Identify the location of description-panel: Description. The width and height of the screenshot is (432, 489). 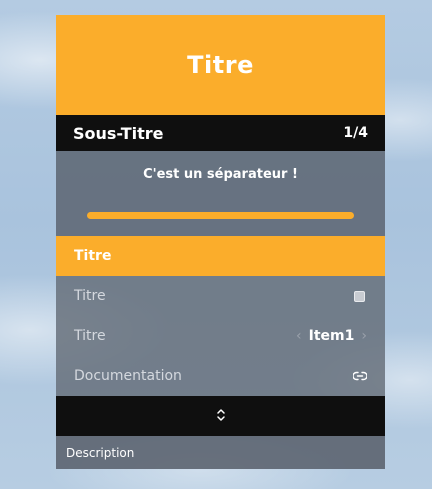
(220, 452).